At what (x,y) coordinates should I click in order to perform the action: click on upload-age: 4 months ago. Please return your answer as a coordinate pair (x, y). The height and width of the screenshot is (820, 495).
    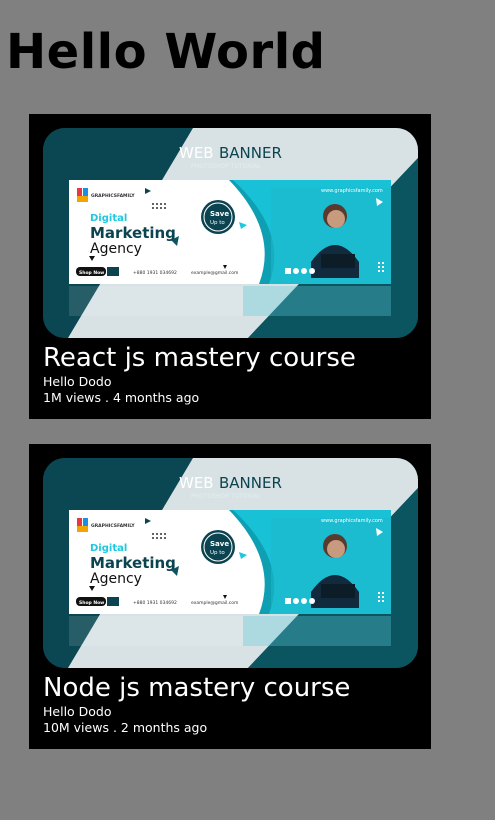
    Looking at the image, I should click on (156, 397).